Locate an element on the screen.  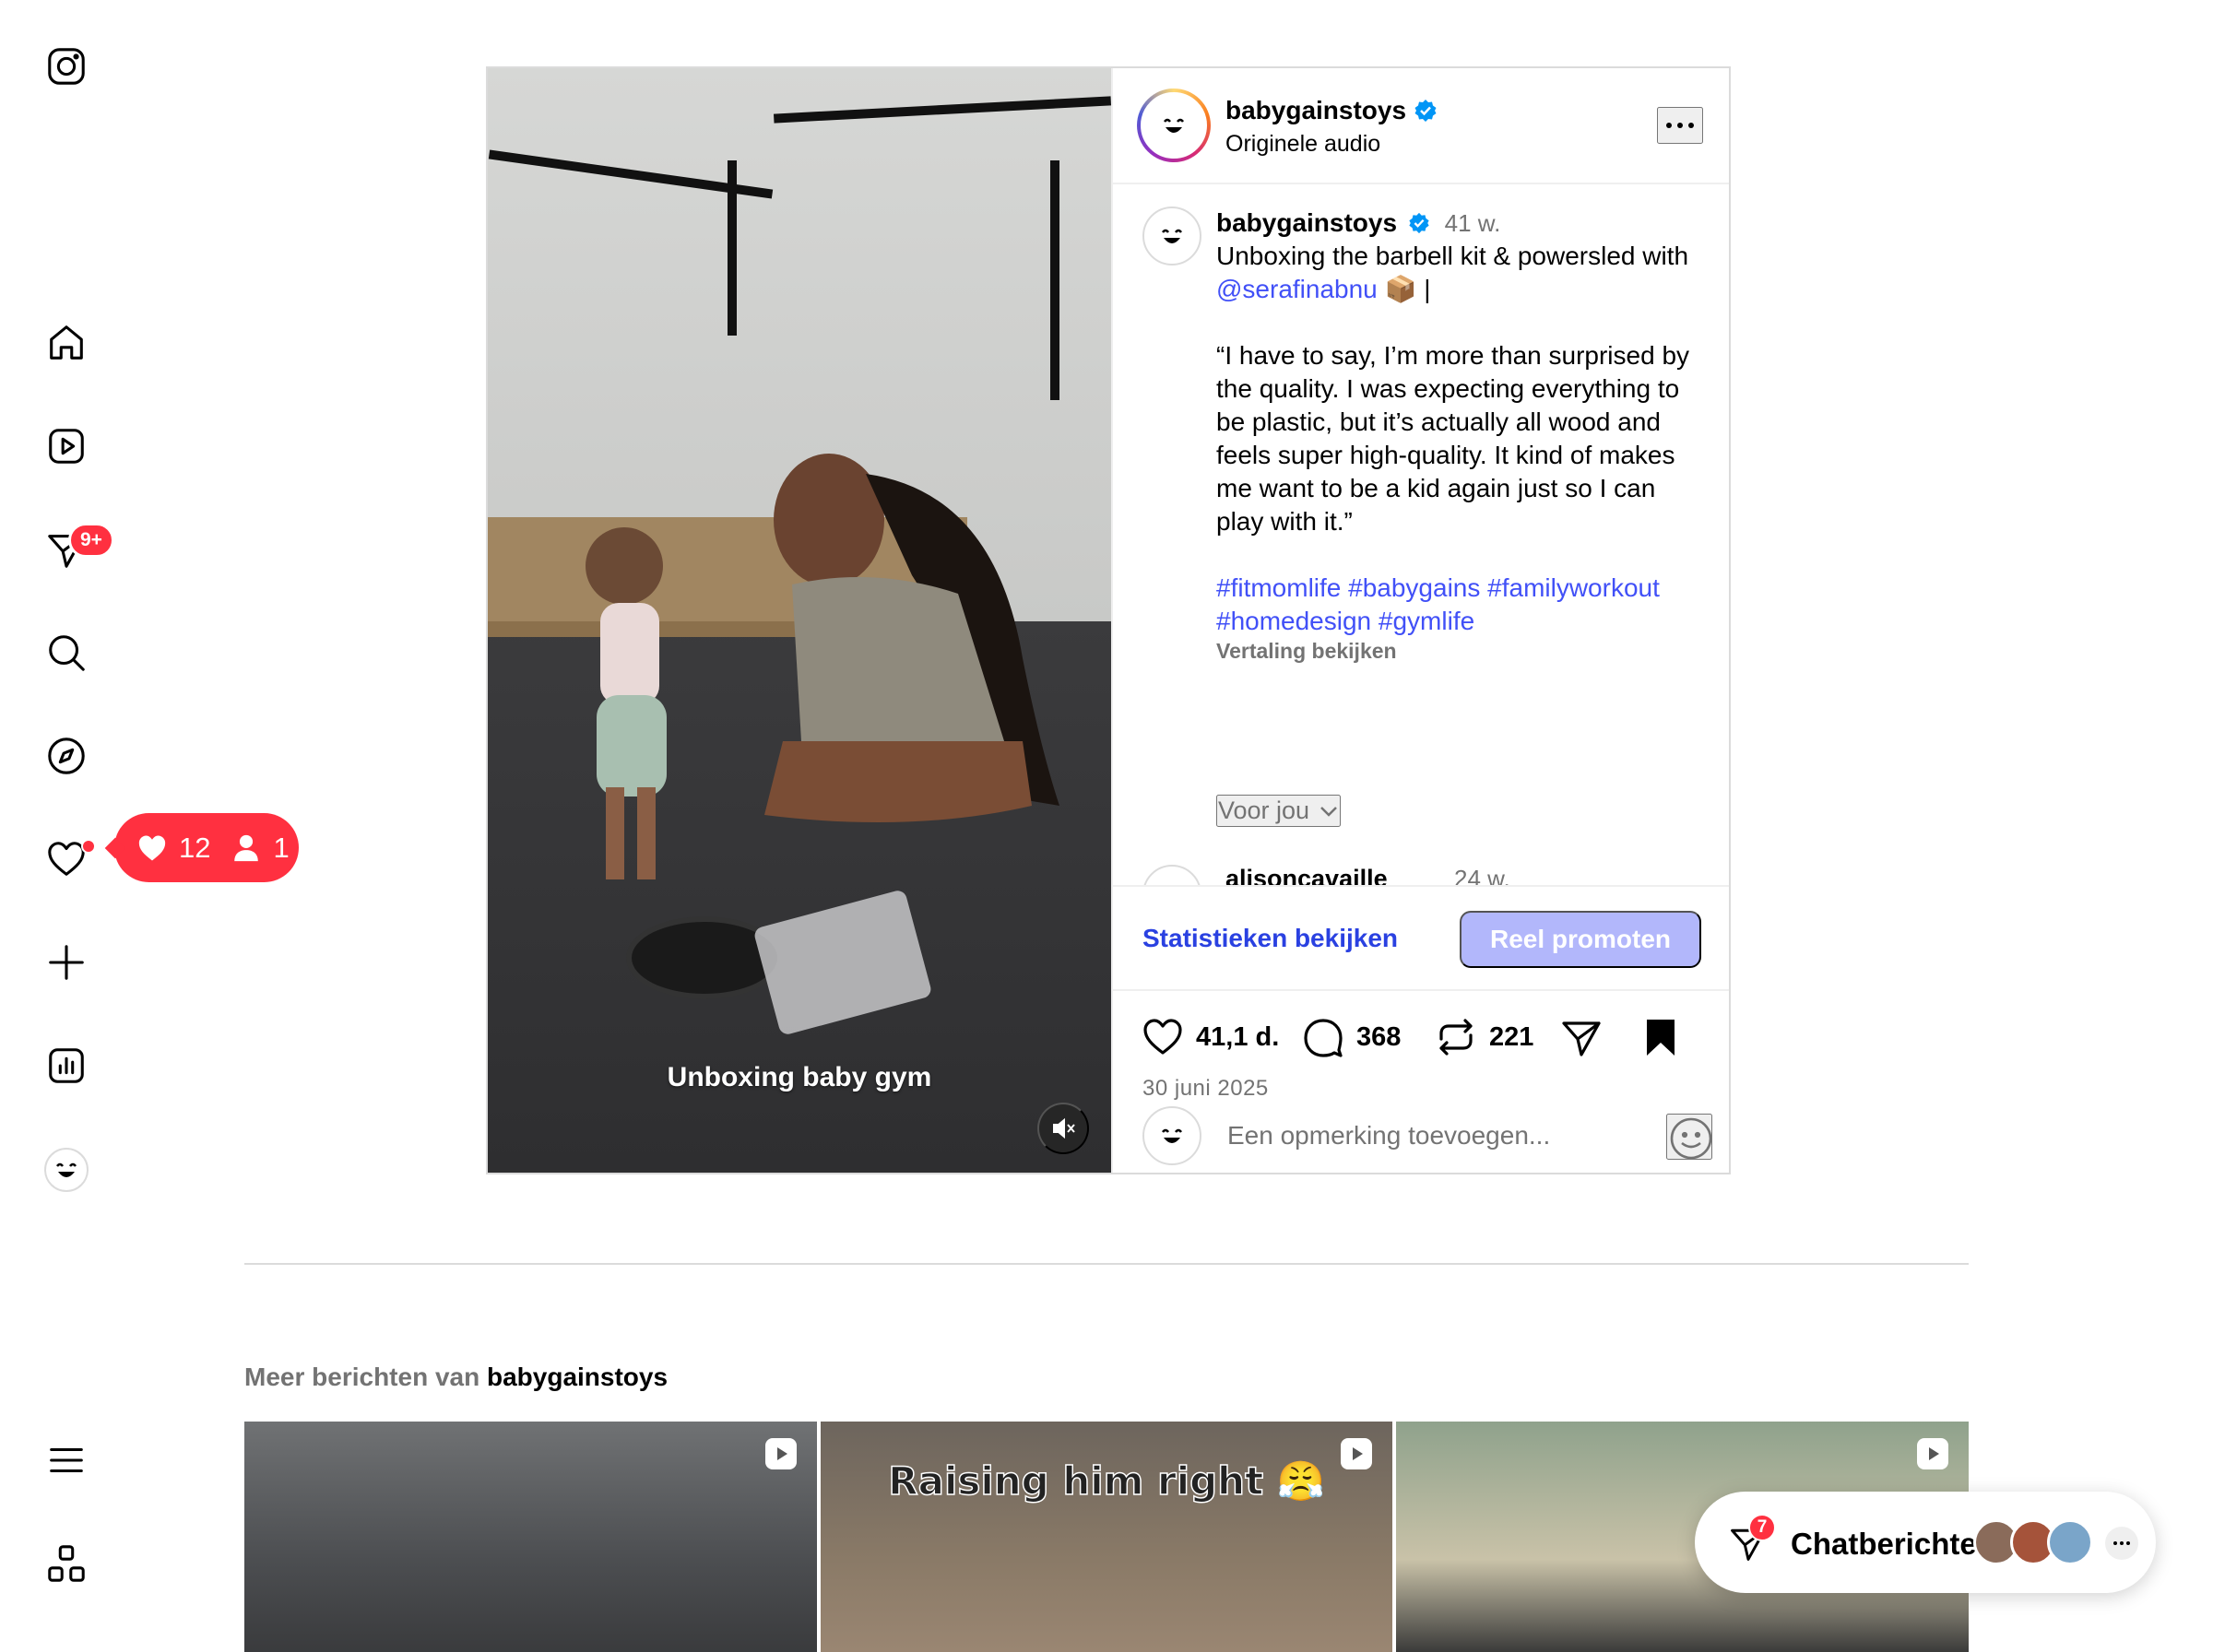
comment-group: 368 is located at coordinates (1351, 1037).